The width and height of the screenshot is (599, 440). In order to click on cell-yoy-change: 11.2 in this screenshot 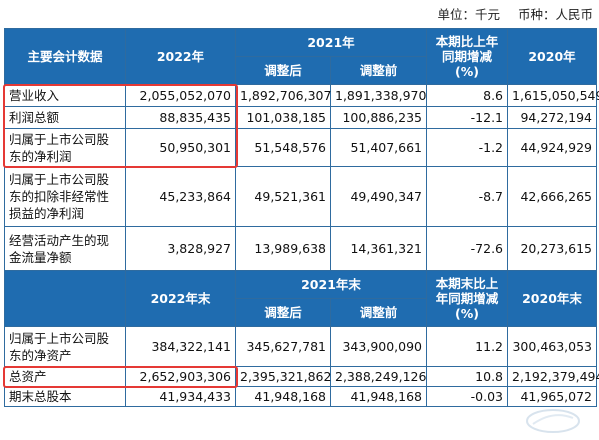, I will do `click(467, 346)`.